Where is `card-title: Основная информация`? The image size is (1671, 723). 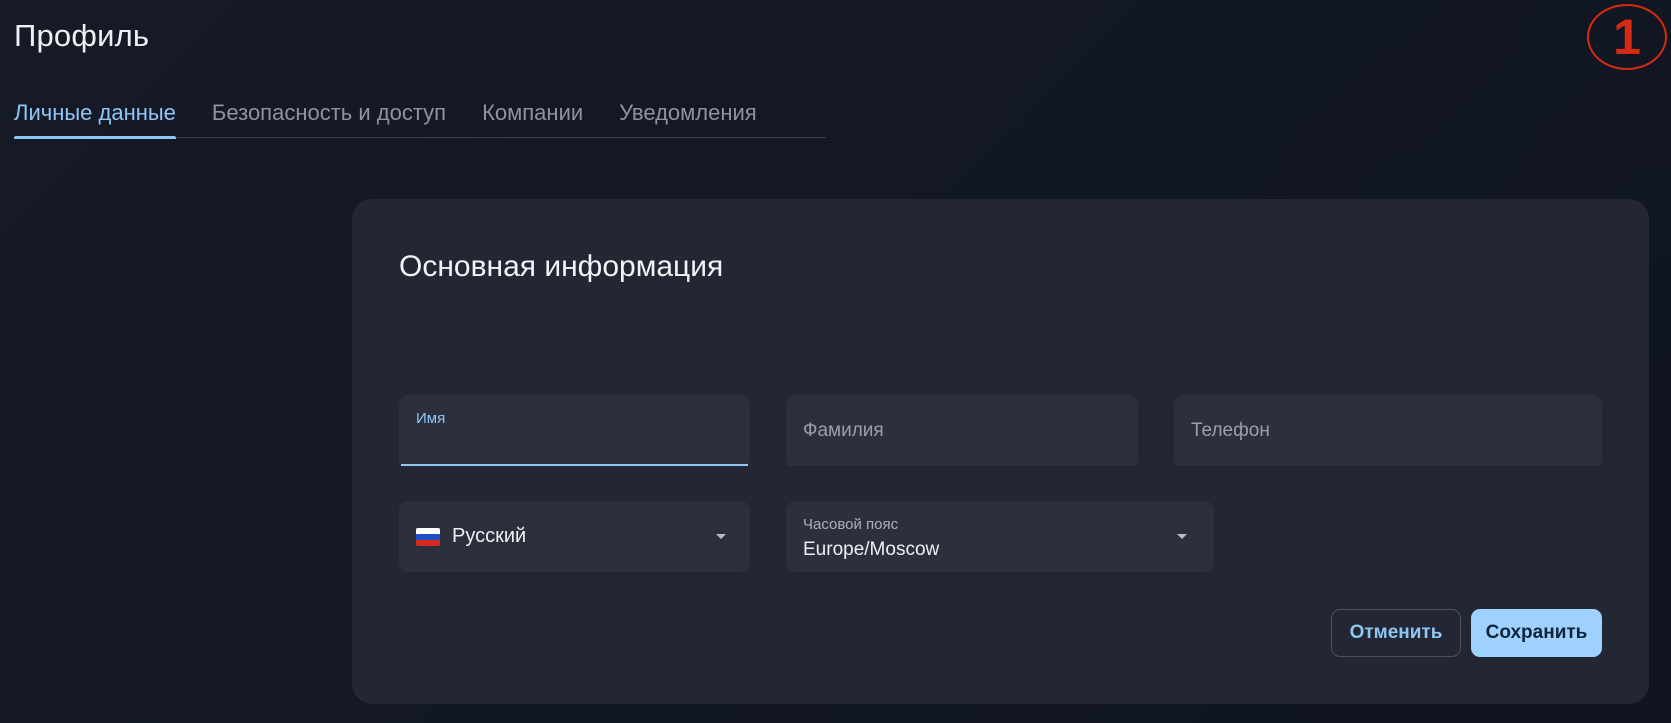
card-title: Основная информация is located at coordinates (561, 266).